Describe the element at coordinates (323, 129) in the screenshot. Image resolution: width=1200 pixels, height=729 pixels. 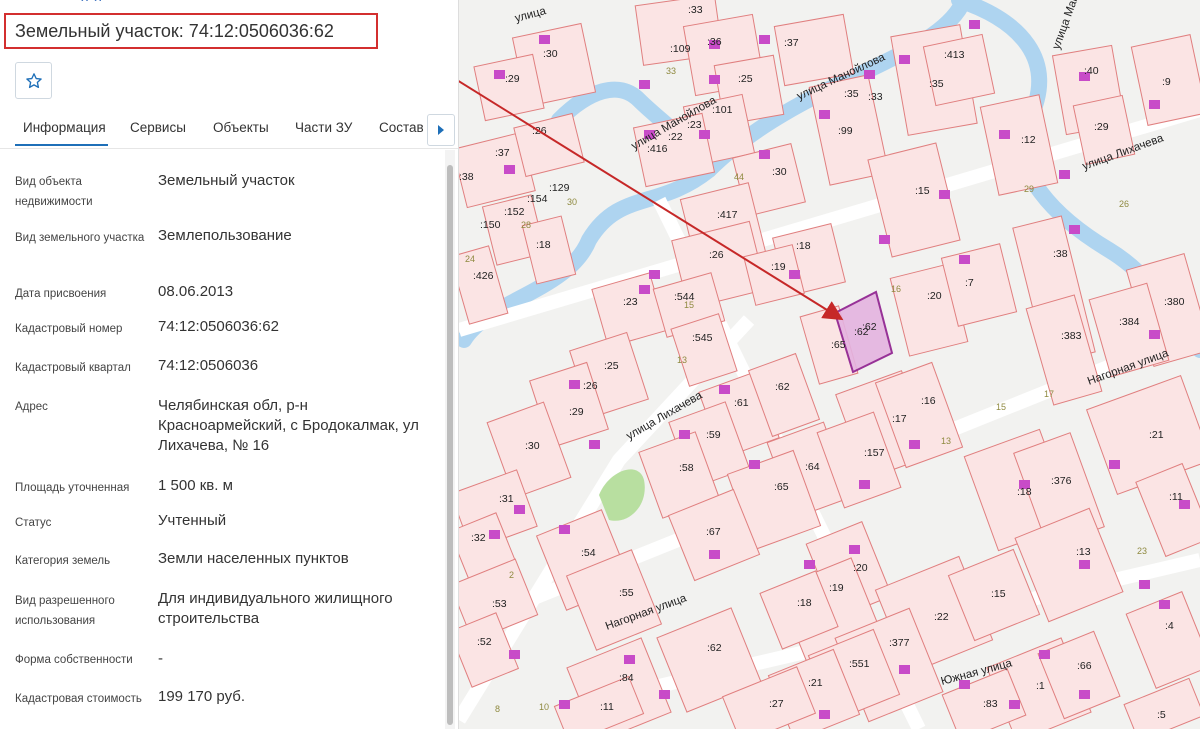
I see `tab-parts: Части ЗУ` at that location.